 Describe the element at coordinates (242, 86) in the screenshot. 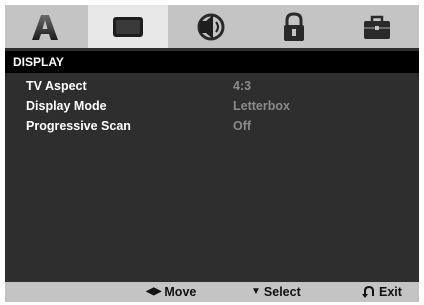

I see `setting-value: 4:3` at that location.